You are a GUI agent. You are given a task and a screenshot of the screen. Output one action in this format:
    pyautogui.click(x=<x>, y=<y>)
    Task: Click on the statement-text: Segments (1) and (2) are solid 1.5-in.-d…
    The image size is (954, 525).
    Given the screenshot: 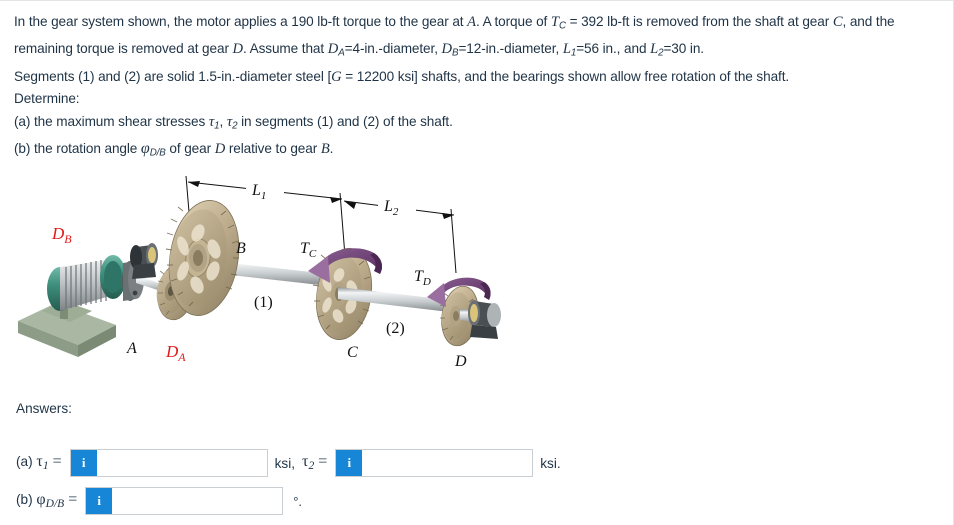 What is the action you would take?
    pyautogui.click(x=173, y=76)
    